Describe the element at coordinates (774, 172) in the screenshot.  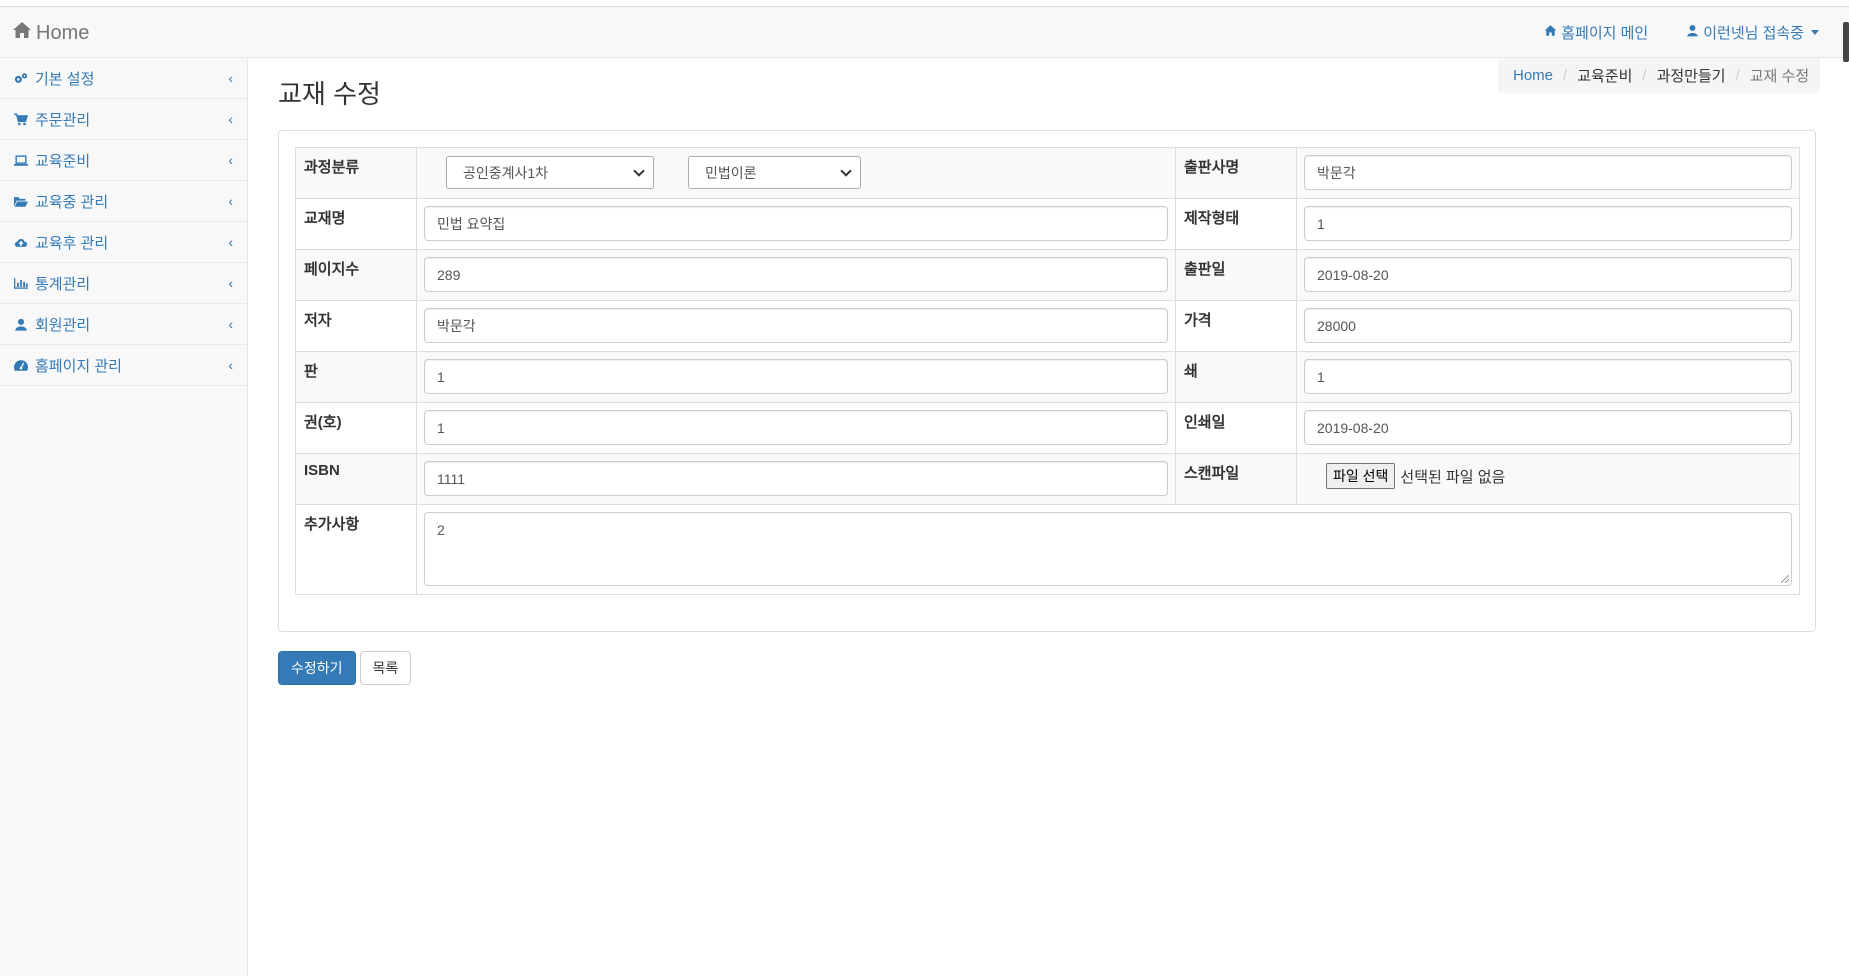
I see `category-select-2: 민법이론` at that location.